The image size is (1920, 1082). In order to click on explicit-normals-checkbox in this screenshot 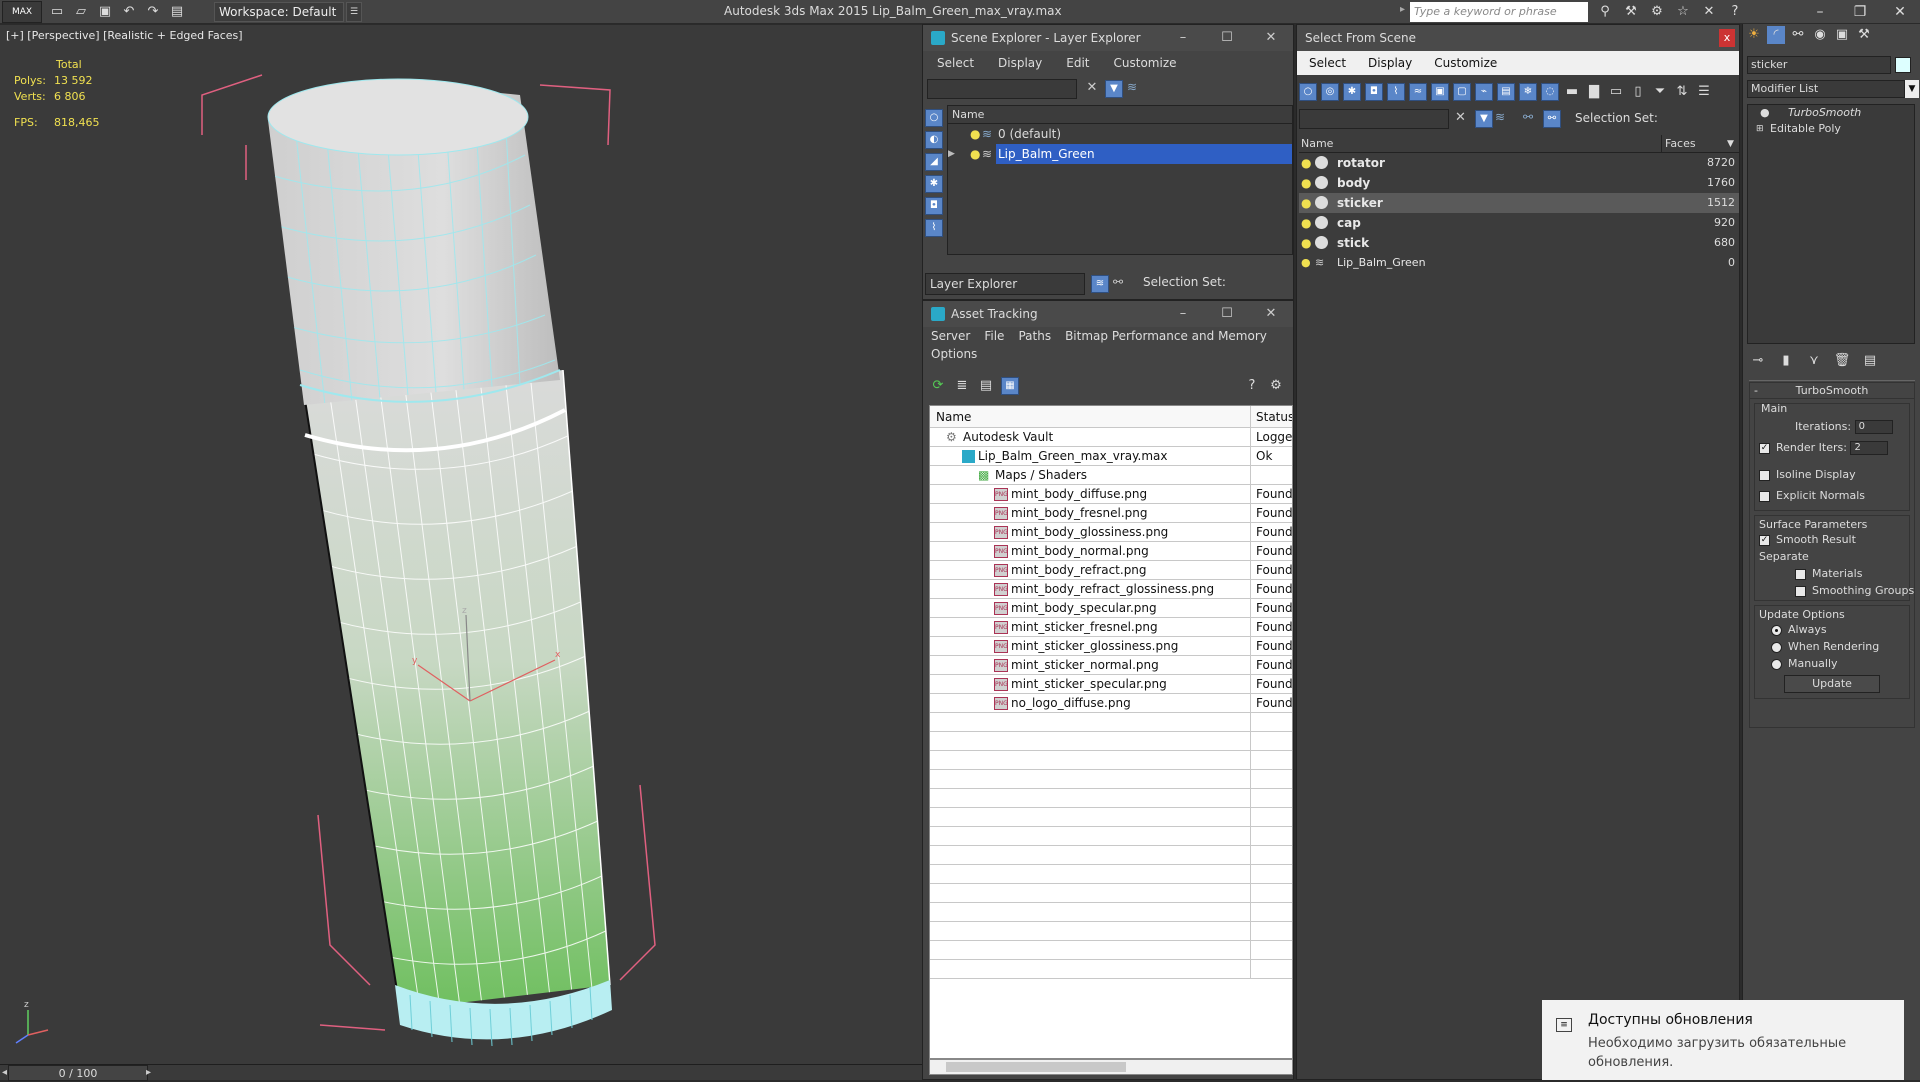, I will do `click(1764, 496)`.